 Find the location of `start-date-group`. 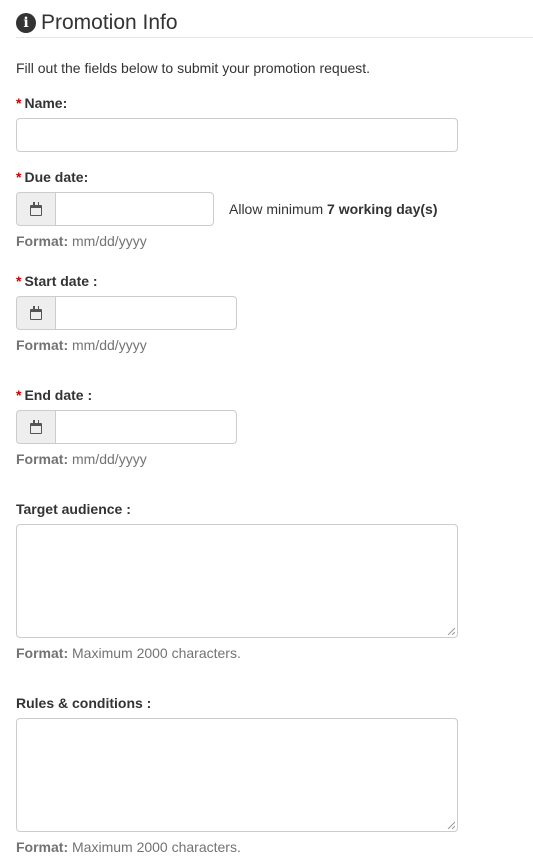

start-date-group is located at coordinates (126, 313).